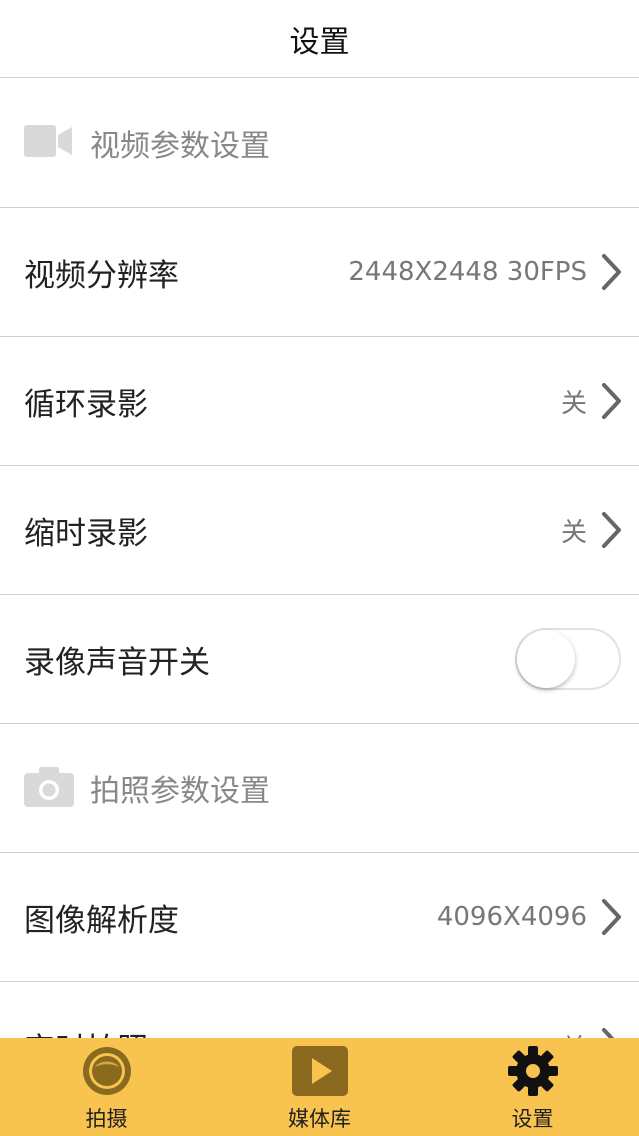 Image resolution: width=639 pixels, height=1136 pixels. What do you see at coordinates (180, 146) in the screenshot?
I see `video-section-label: 视频参数设置` at bounding box center [180, 146].